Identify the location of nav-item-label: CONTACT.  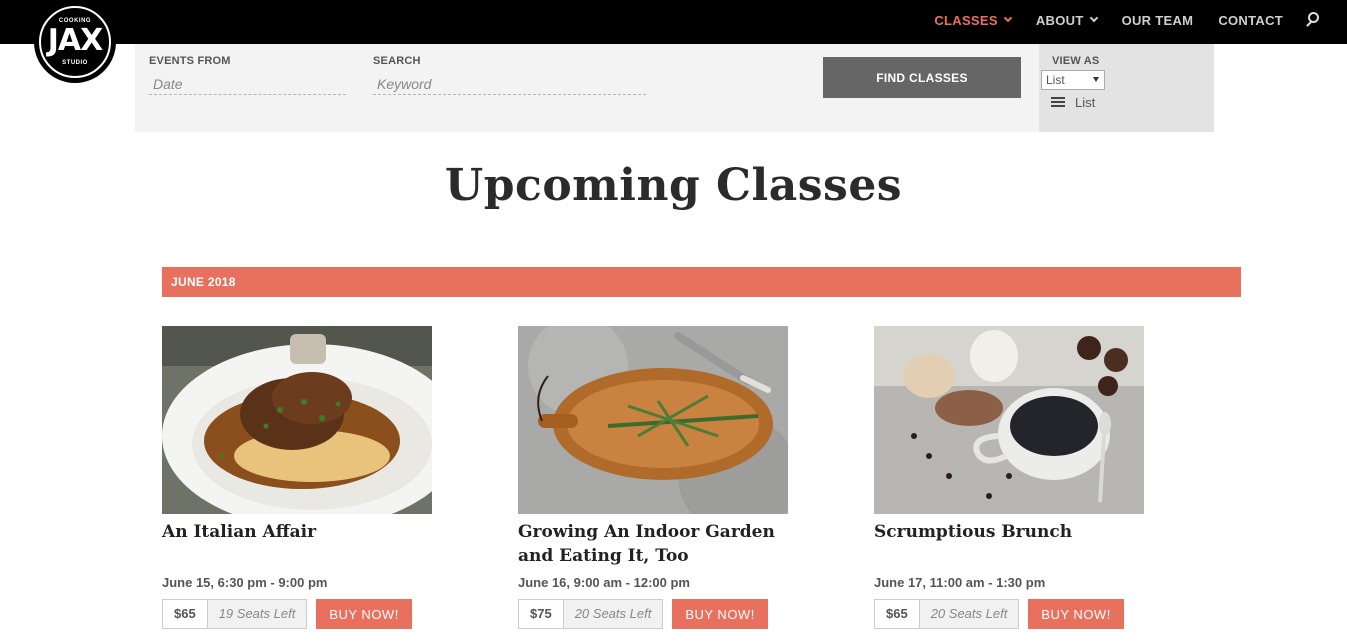
(1250, 20).